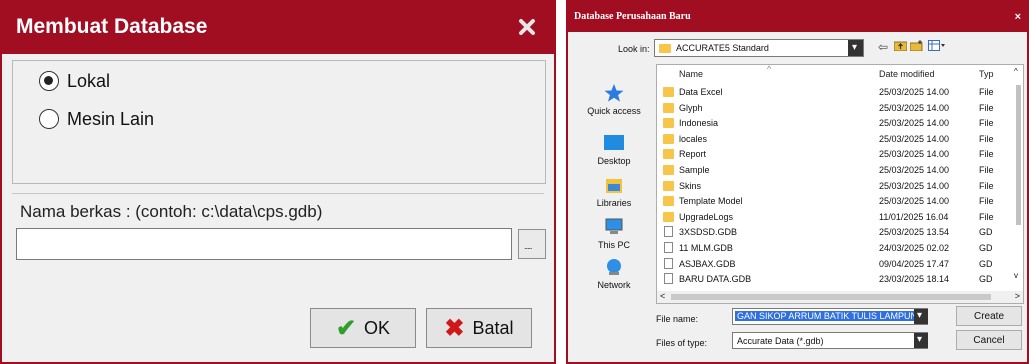 Image resolution: width=1029 pixels, height=364 pixels. I want to click on look-in-select: ACCURATE5 Standard, so click(759, 48).